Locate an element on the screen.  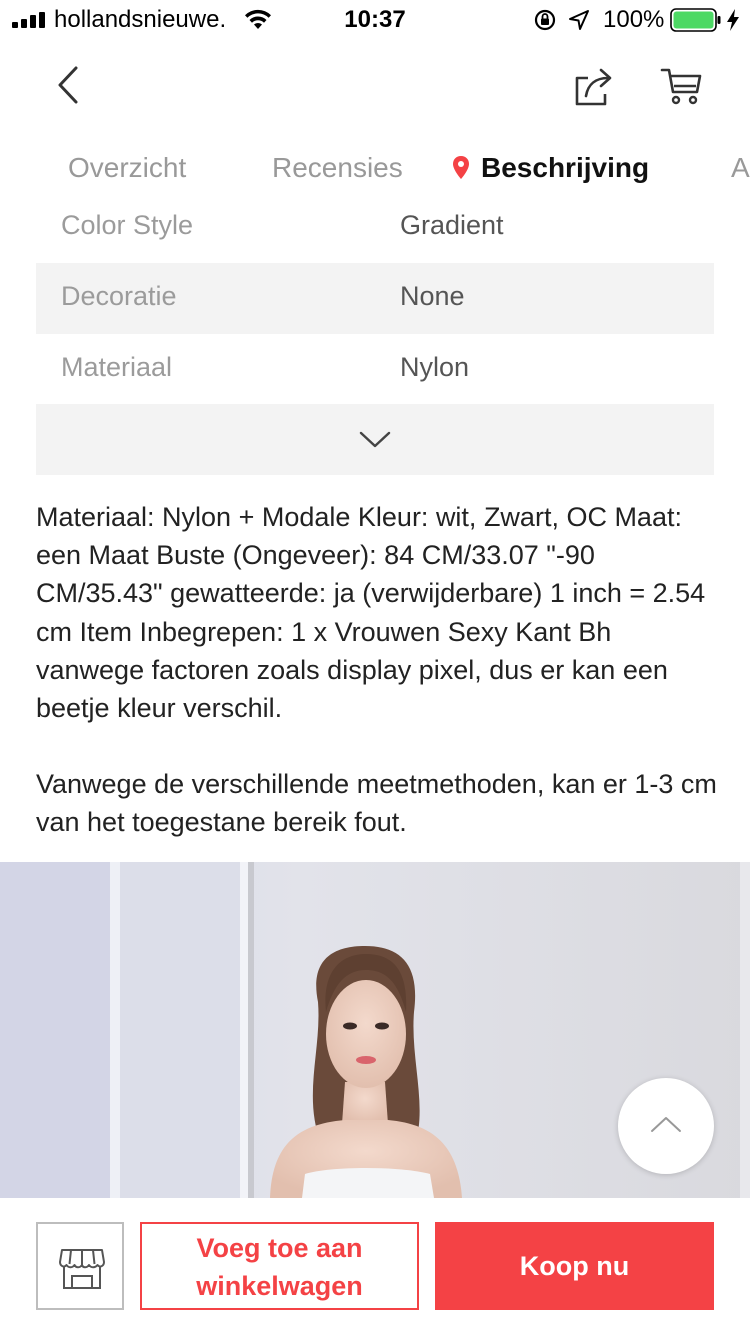
spec-key: Materiaal is located at coordinates (117, 367).